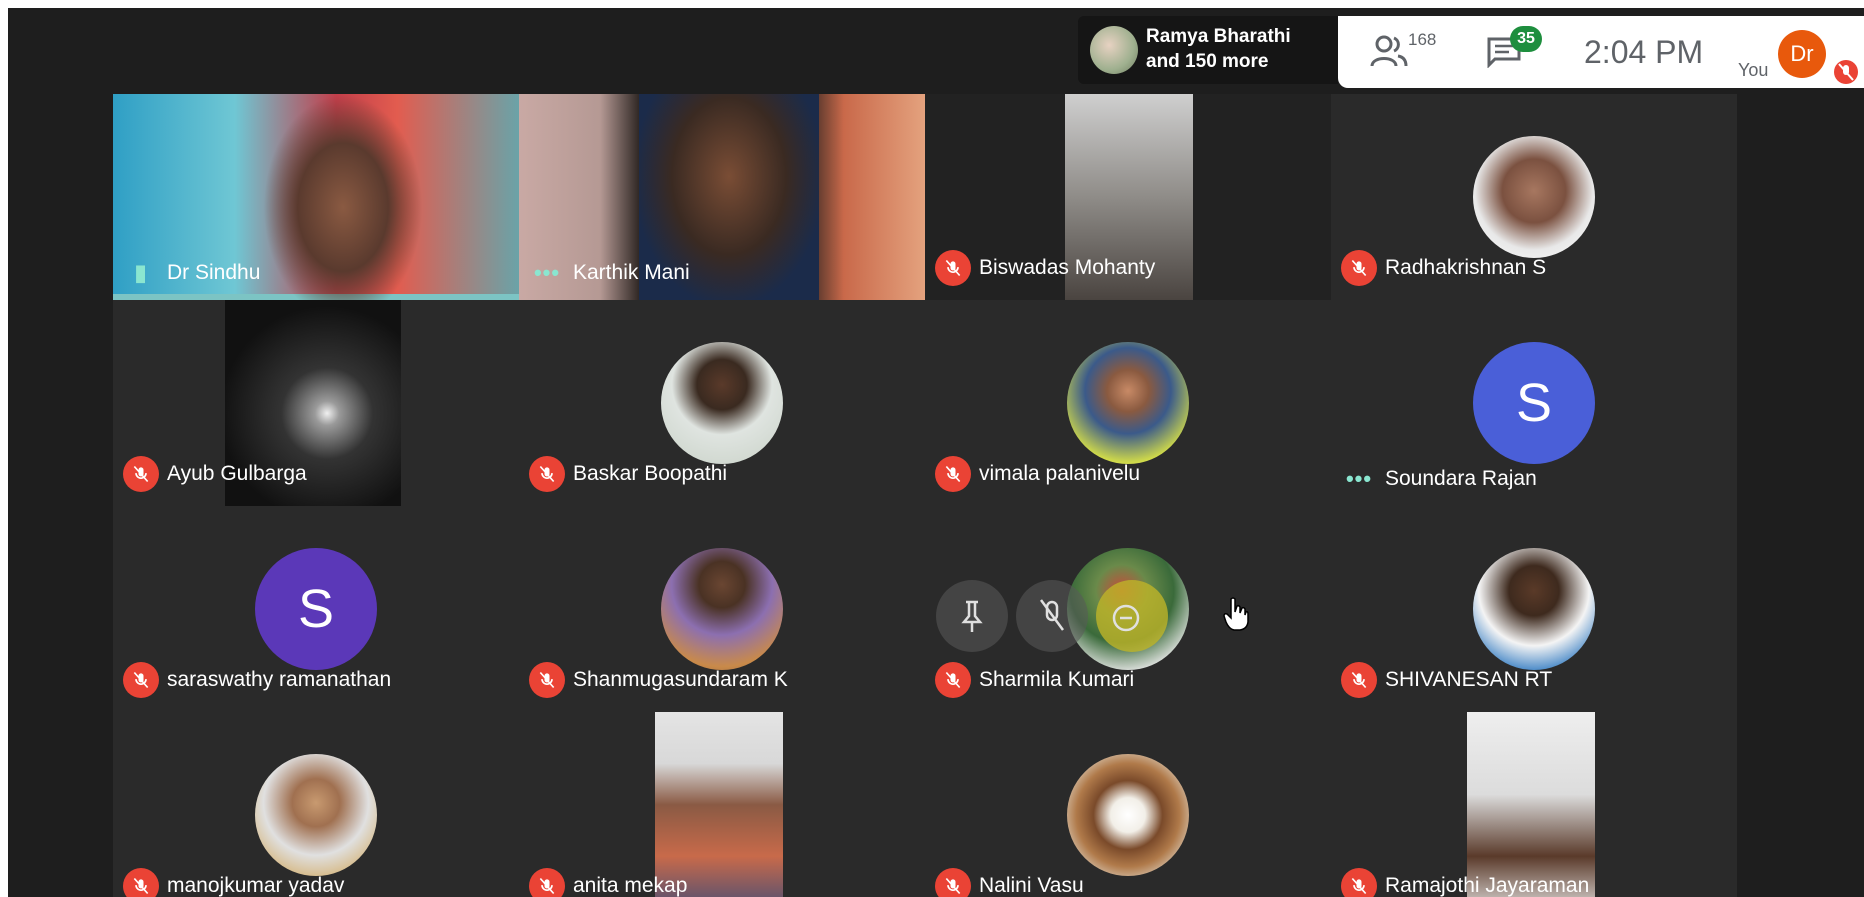 This screenshot has height=897, width=1864. I want to click on tile-name-row: ••• Soundara Rajan, so click(1439, 479).